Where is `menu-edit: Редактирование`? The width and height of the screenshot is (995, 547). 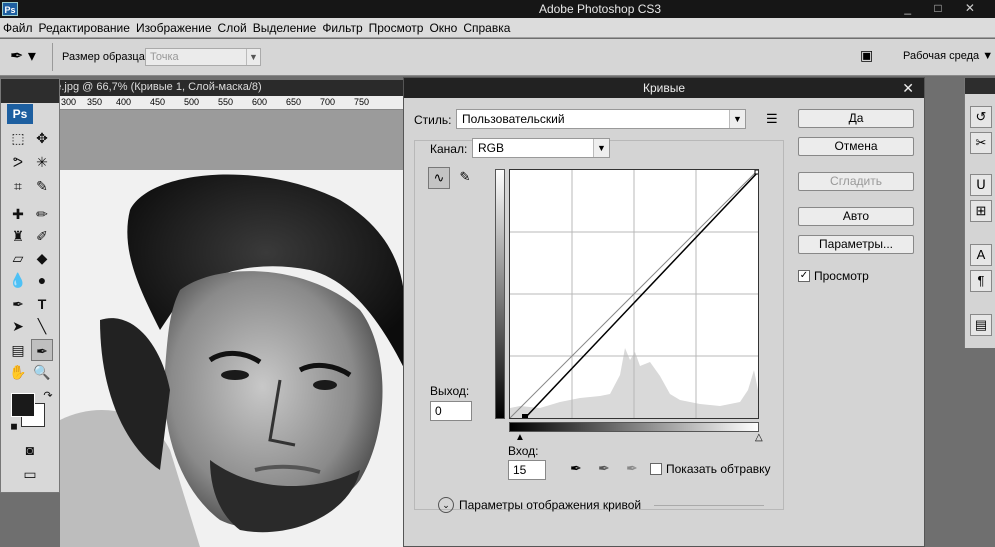 menu-edit: Редактирование is located at coordinates (84, 26).